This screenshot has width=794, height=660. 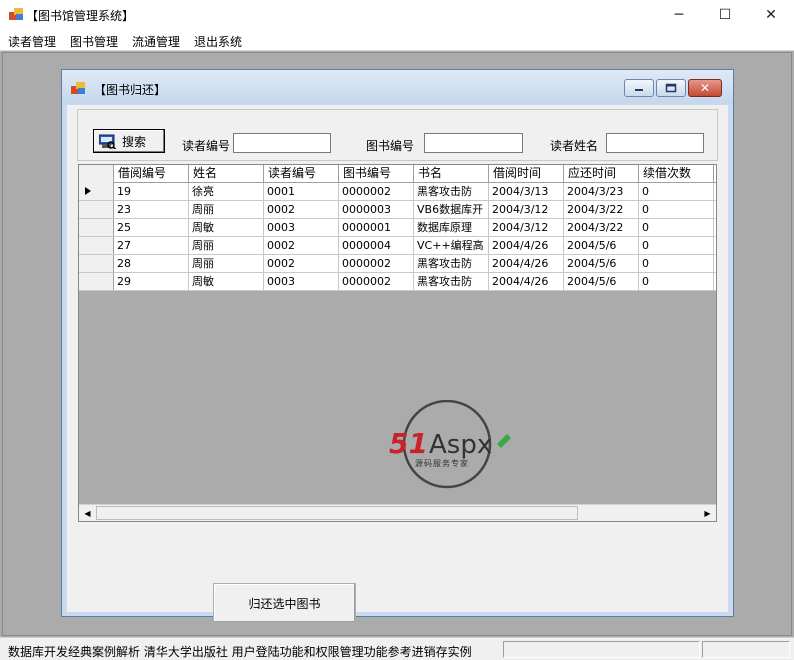 What do you see at coordinates (601, 649) in the screenshot?
I see `status-panel` at bounding box center [601, 649].